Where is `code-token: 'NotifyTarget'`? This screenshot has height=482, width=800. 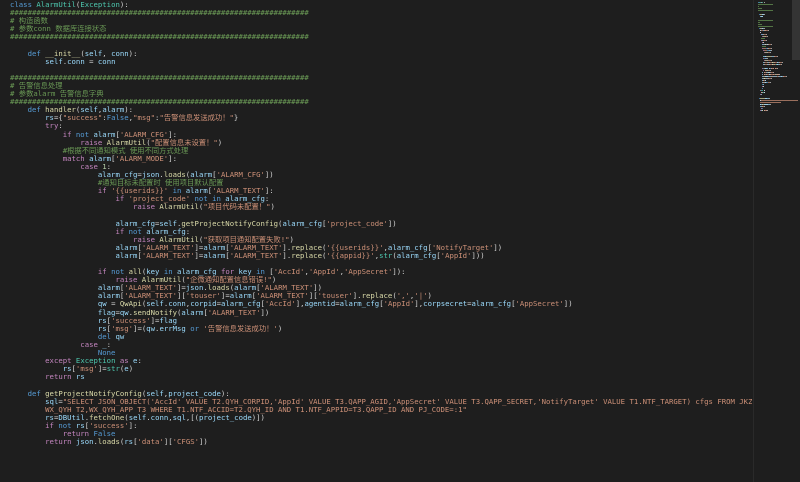
code-token: 'NotifyTarget' is located at coordinates (462, 247).